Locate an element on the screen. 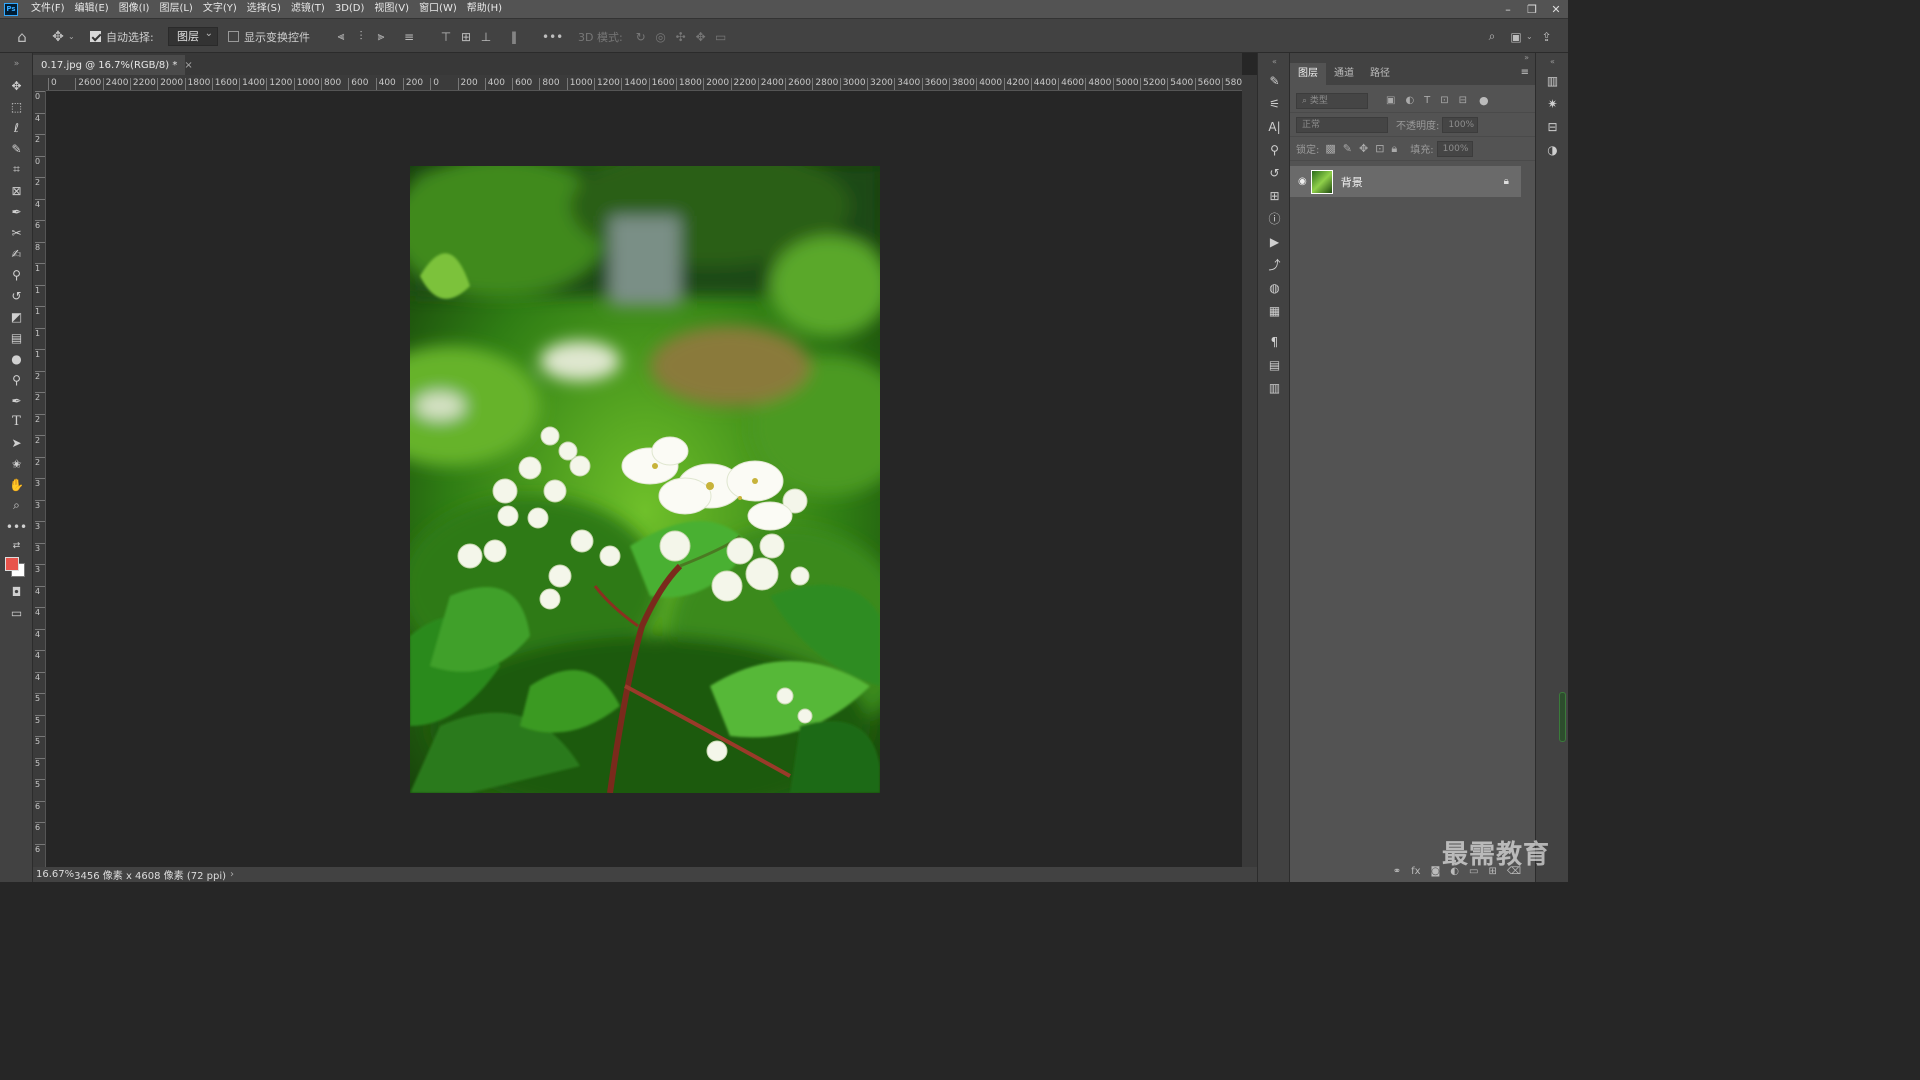  show-transform-checkbox: 显示变换控件 is located at coordinates (269, 36).